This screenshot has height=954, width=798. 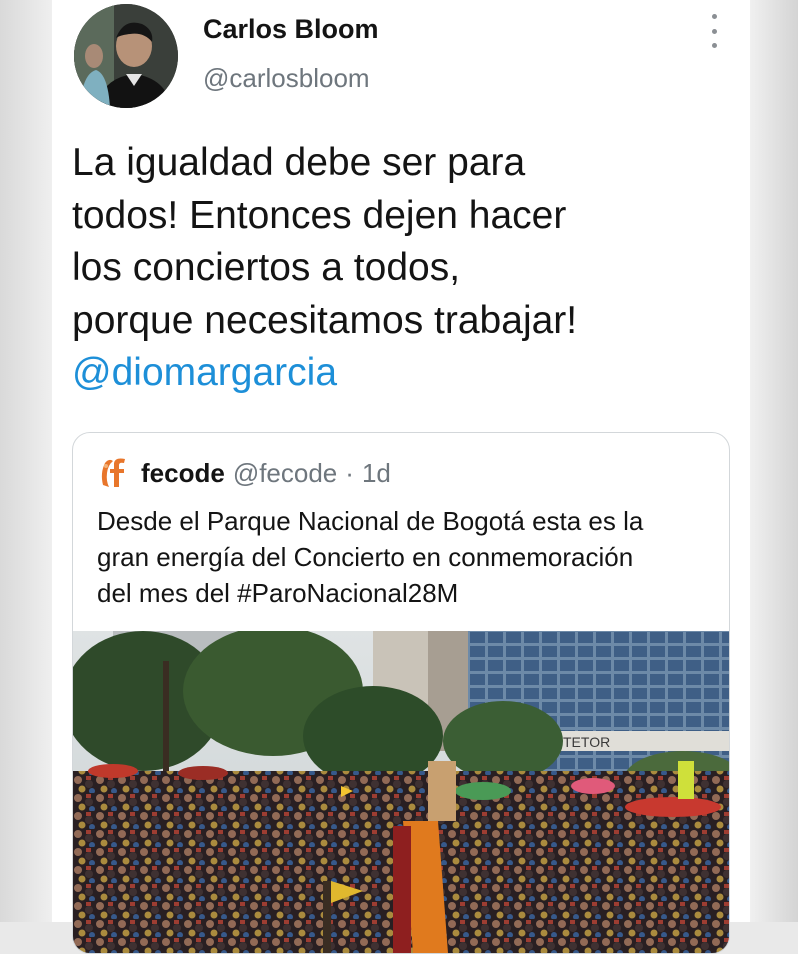 I want to click on background-right, so click(x=774, y=461).